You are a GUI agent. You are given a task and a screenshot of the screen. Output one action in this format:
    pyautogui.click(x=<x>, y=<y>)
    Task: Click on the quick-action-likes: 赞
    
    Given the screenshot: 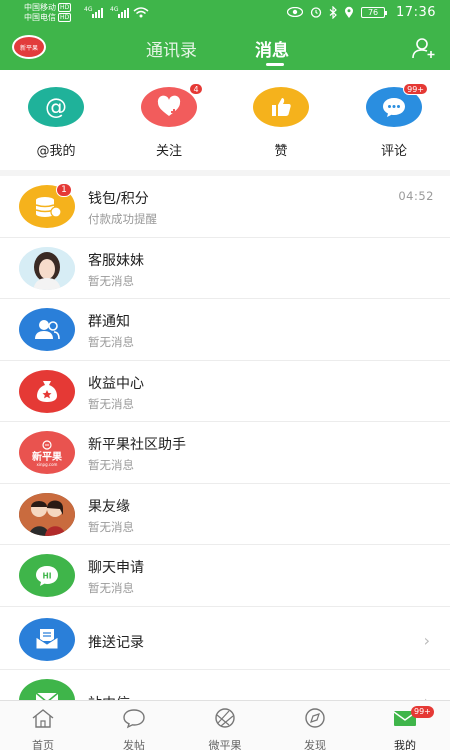 What is the action you would take?
    pyautogui.click(x=281, y=123)
    